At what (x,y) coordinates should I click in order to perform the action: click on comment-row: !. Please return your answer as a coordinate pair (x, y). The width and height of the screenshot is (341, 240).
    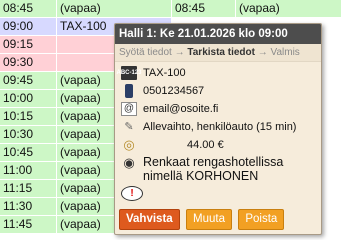
    Looking at the image, I should click on (218, 193).